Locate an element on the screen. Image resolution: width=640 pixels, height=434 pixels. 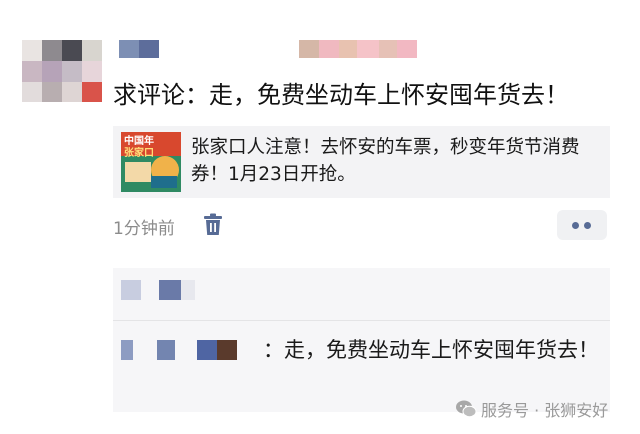
divider is located at coordinates (361, 320).